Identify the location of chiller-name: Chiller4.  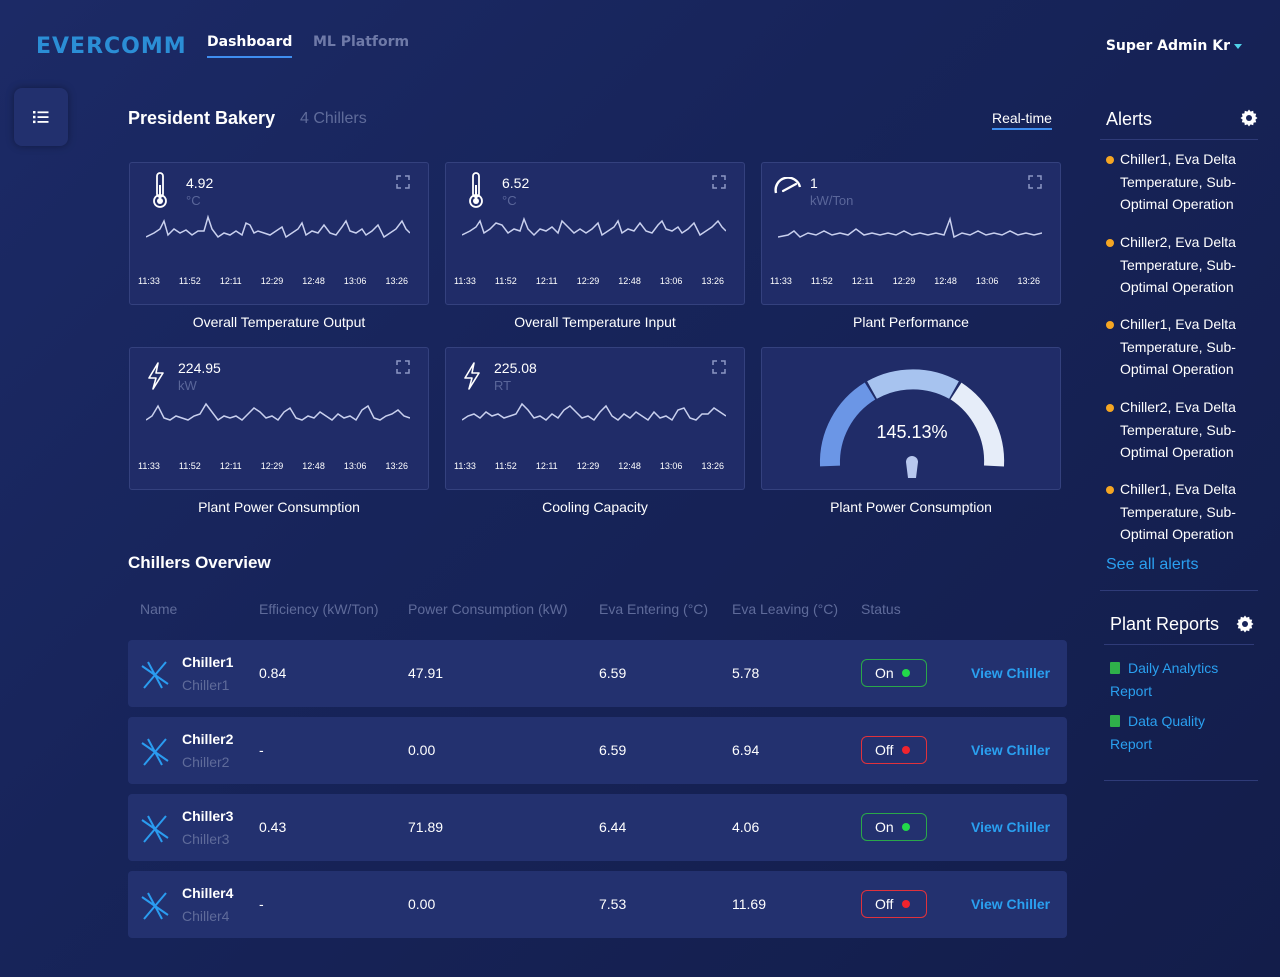
(208, 893).